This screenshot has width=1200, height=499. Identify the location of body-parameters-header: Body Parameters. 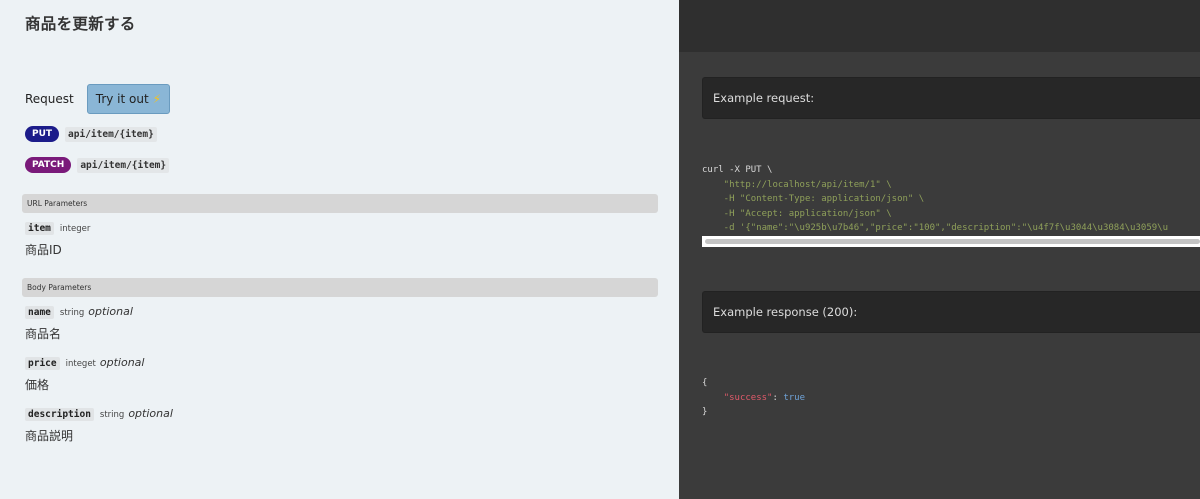
(340, 287).